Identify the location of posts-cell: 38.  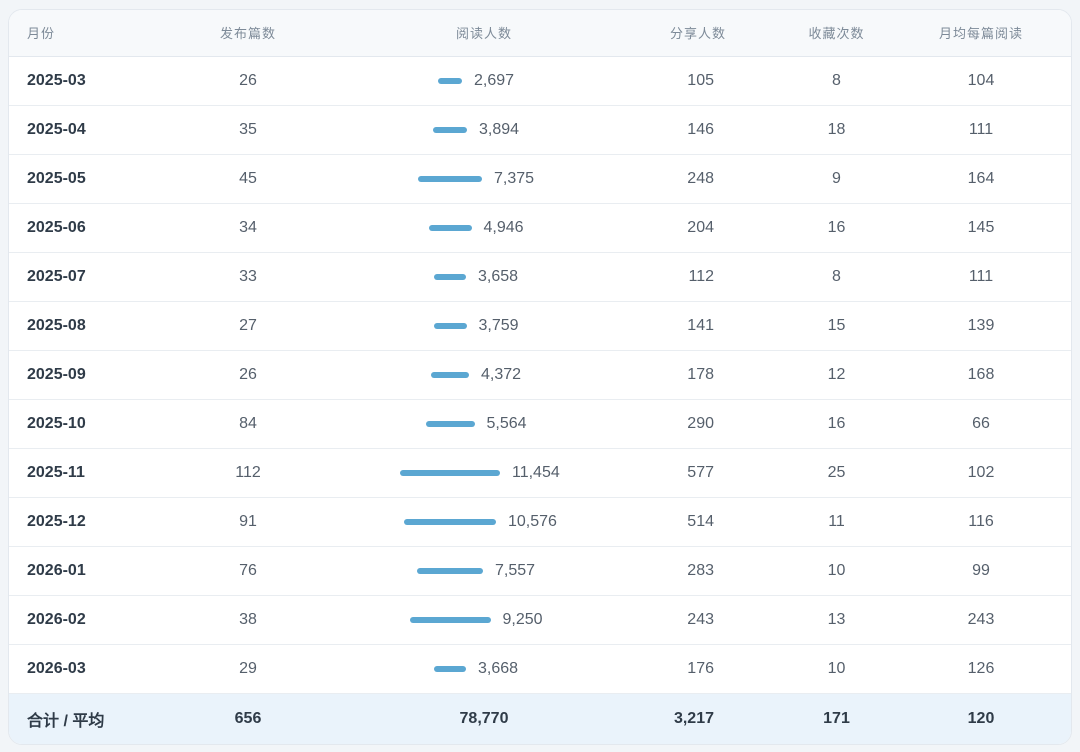
(248, 620).